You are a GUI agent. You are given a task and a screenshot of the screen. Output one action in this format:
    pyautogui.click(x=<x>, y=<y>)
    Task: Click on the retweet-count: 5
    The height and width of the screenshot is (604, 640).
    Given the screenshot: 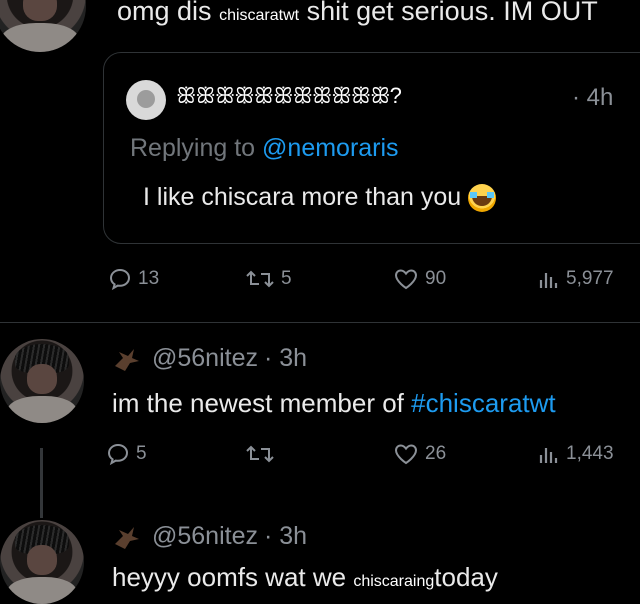 What is the action you would take?
    pyautogui.click(x=286, y=278)
    